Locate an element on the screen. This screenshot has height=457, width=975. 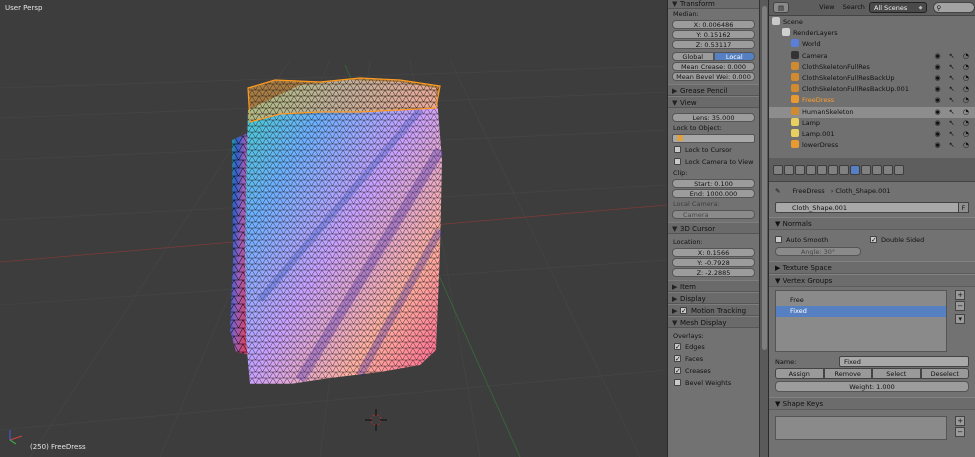
shape-keys-panel-header: ▼ Shape Keys is located at coordinates (872, 403).